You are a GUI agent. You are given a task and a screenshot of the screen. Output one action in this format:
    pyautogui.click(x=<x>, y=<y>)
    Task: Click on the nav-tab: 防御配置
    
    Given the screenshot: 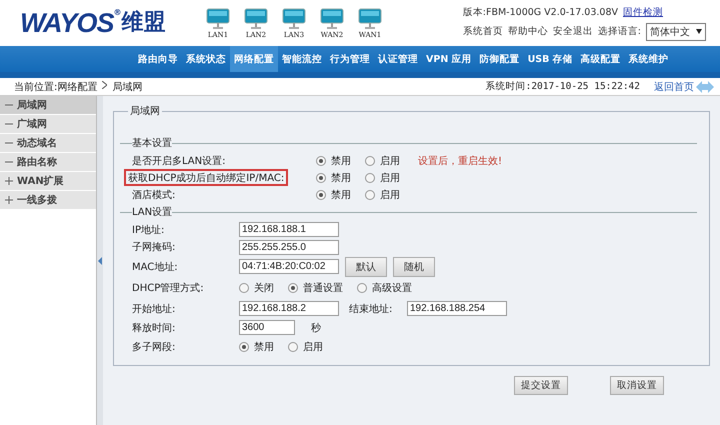 What is the action you would take?
    pyautogui.click(x=500, y=59)
    